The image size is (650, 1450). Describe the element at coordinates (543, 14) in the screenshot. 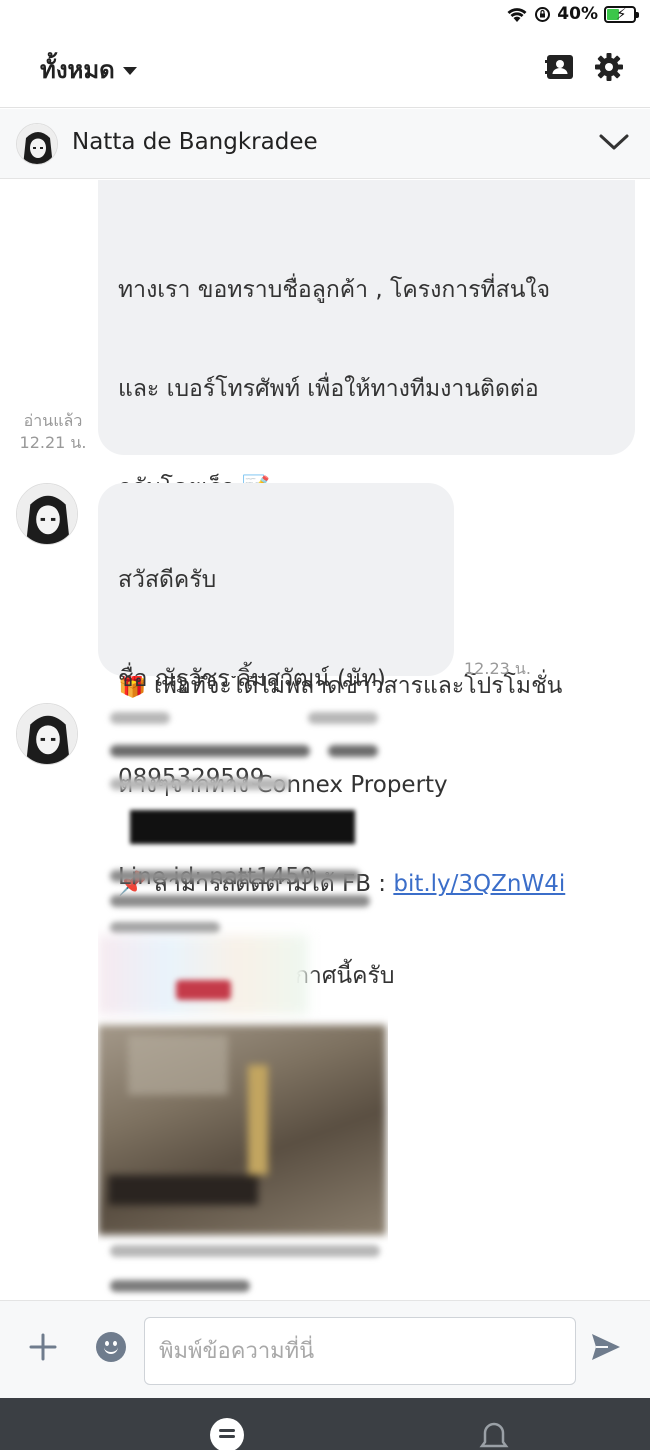

I see `rotation-lock-icon` at that location.